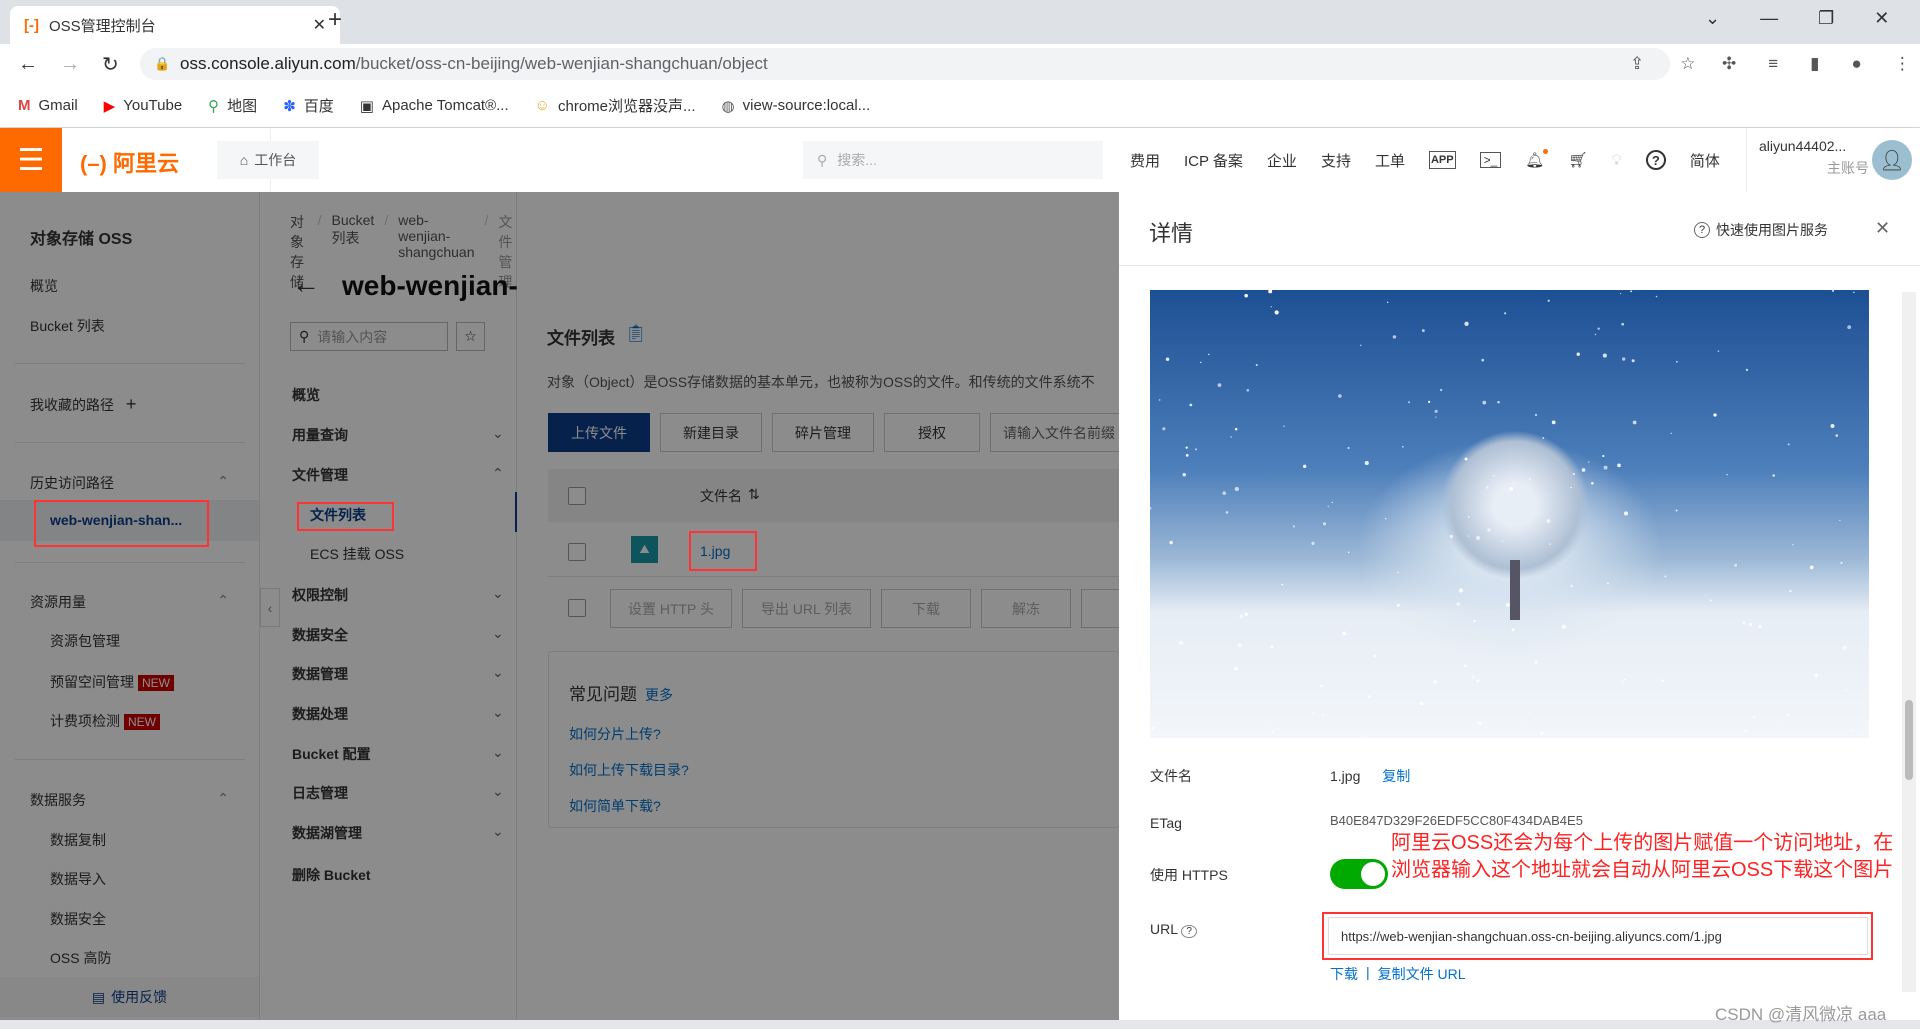 This screenshot has height=1029, width=1920. I want to click on bookmark-youtube: ▶ YouTube, so click(143, 106).